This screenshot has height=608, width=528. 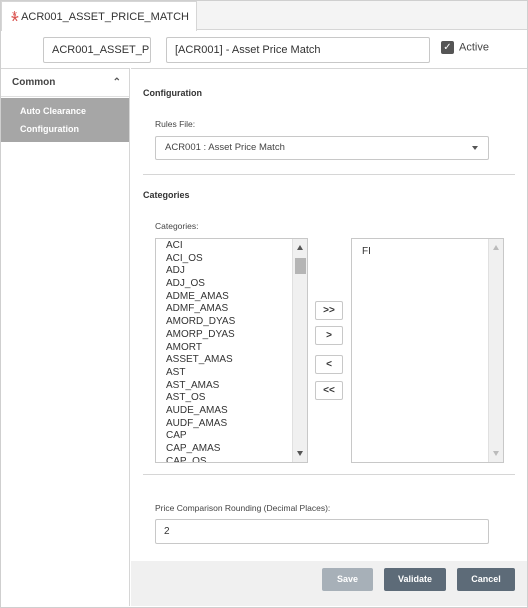 What do you see at coordinates (200, 259) in the screenshot?
I see `list-item: ACI_OS` at bounding box center [200, 259].